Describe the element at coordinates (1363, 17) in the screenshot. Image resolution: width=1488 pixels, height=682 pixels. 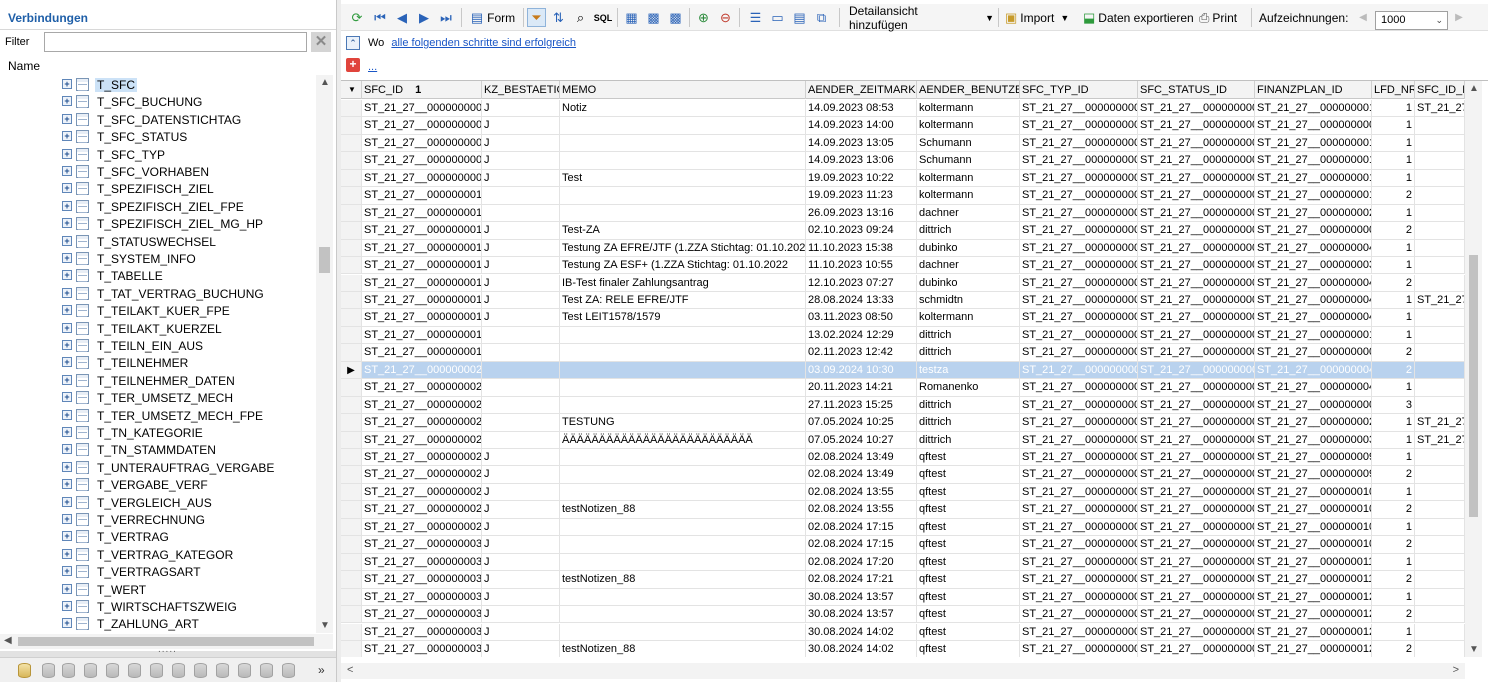
I see `records-prev-icon: ◀` at that location.